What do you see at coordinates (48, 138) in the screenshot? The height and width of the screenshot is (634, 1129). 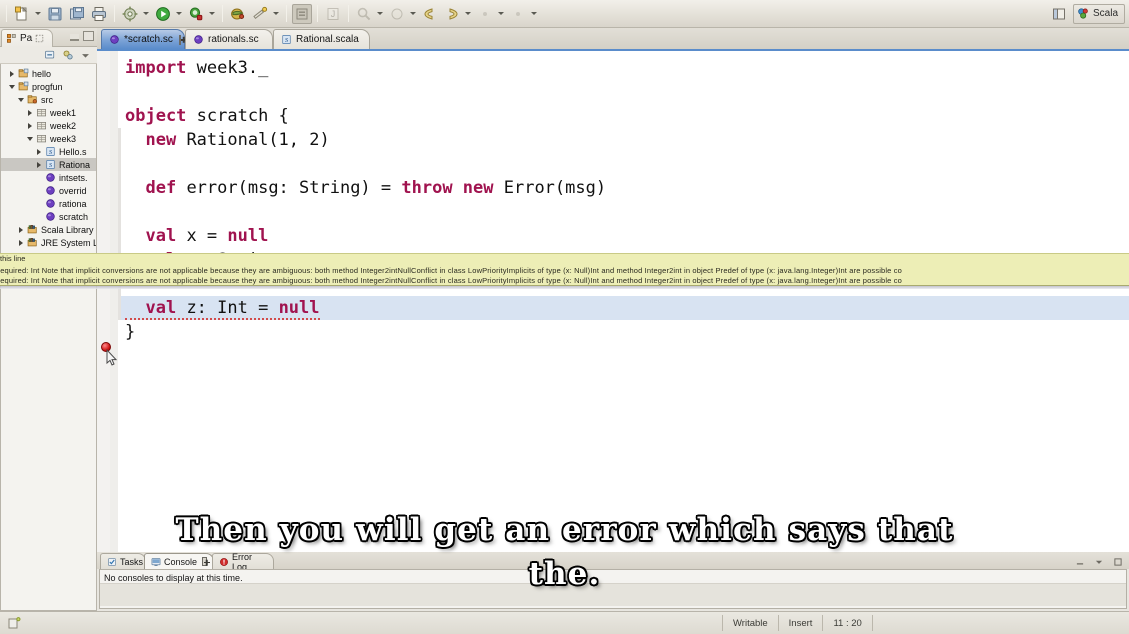 I see `tree-item-week3: week3` at bounding box center [48, 138].